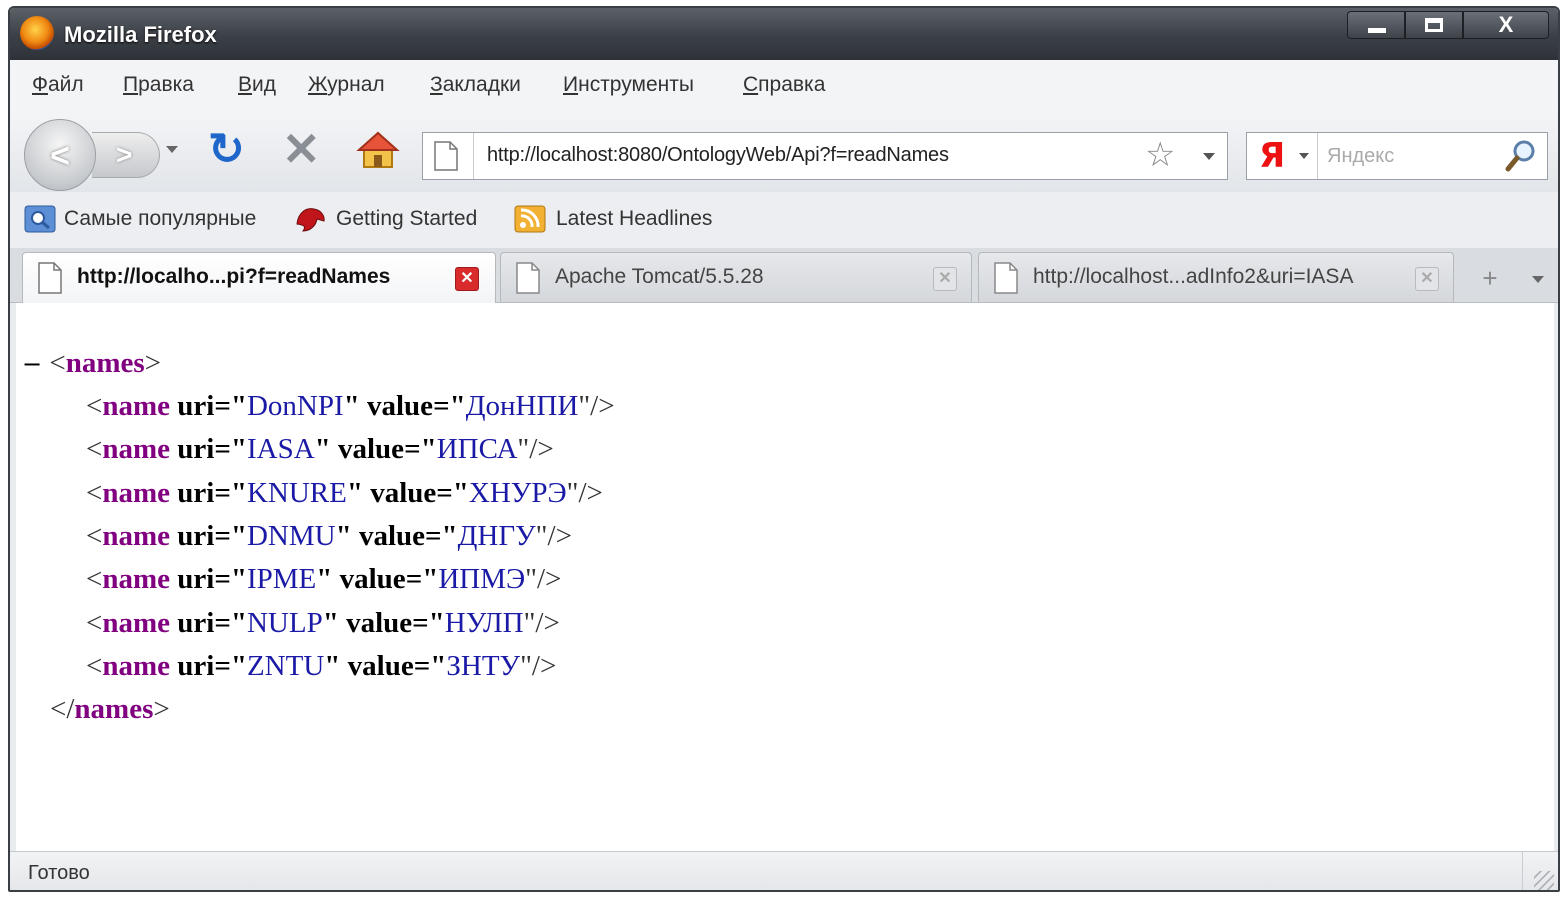 This screenshot has height=898, width=1567. I want to click on xml-value-value: ЗНТУ, so click(483, 665).